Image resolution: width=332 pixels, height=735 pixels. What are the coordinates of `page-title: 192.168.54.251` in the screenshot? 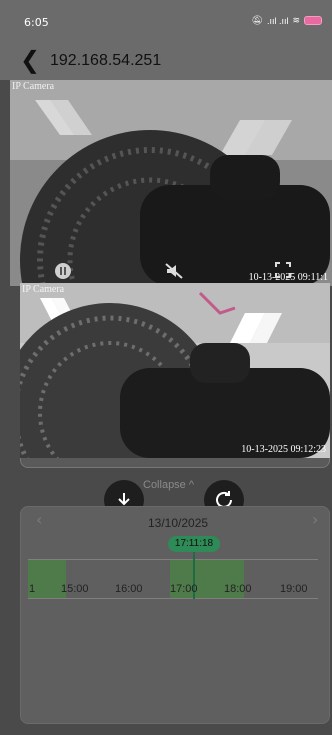 It's located at (106, 60).